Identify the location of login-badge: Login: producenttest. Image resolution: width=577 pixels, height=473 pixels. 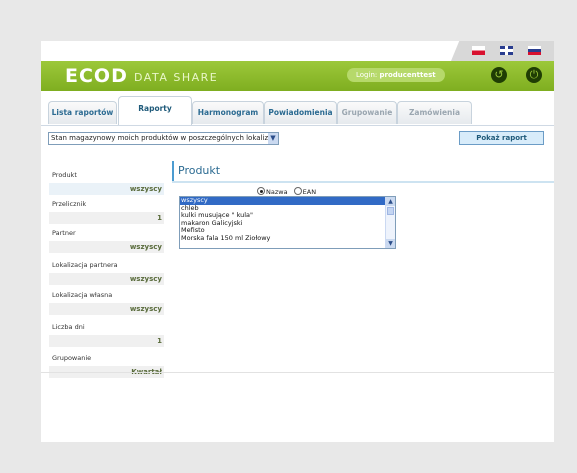
(396, 75).